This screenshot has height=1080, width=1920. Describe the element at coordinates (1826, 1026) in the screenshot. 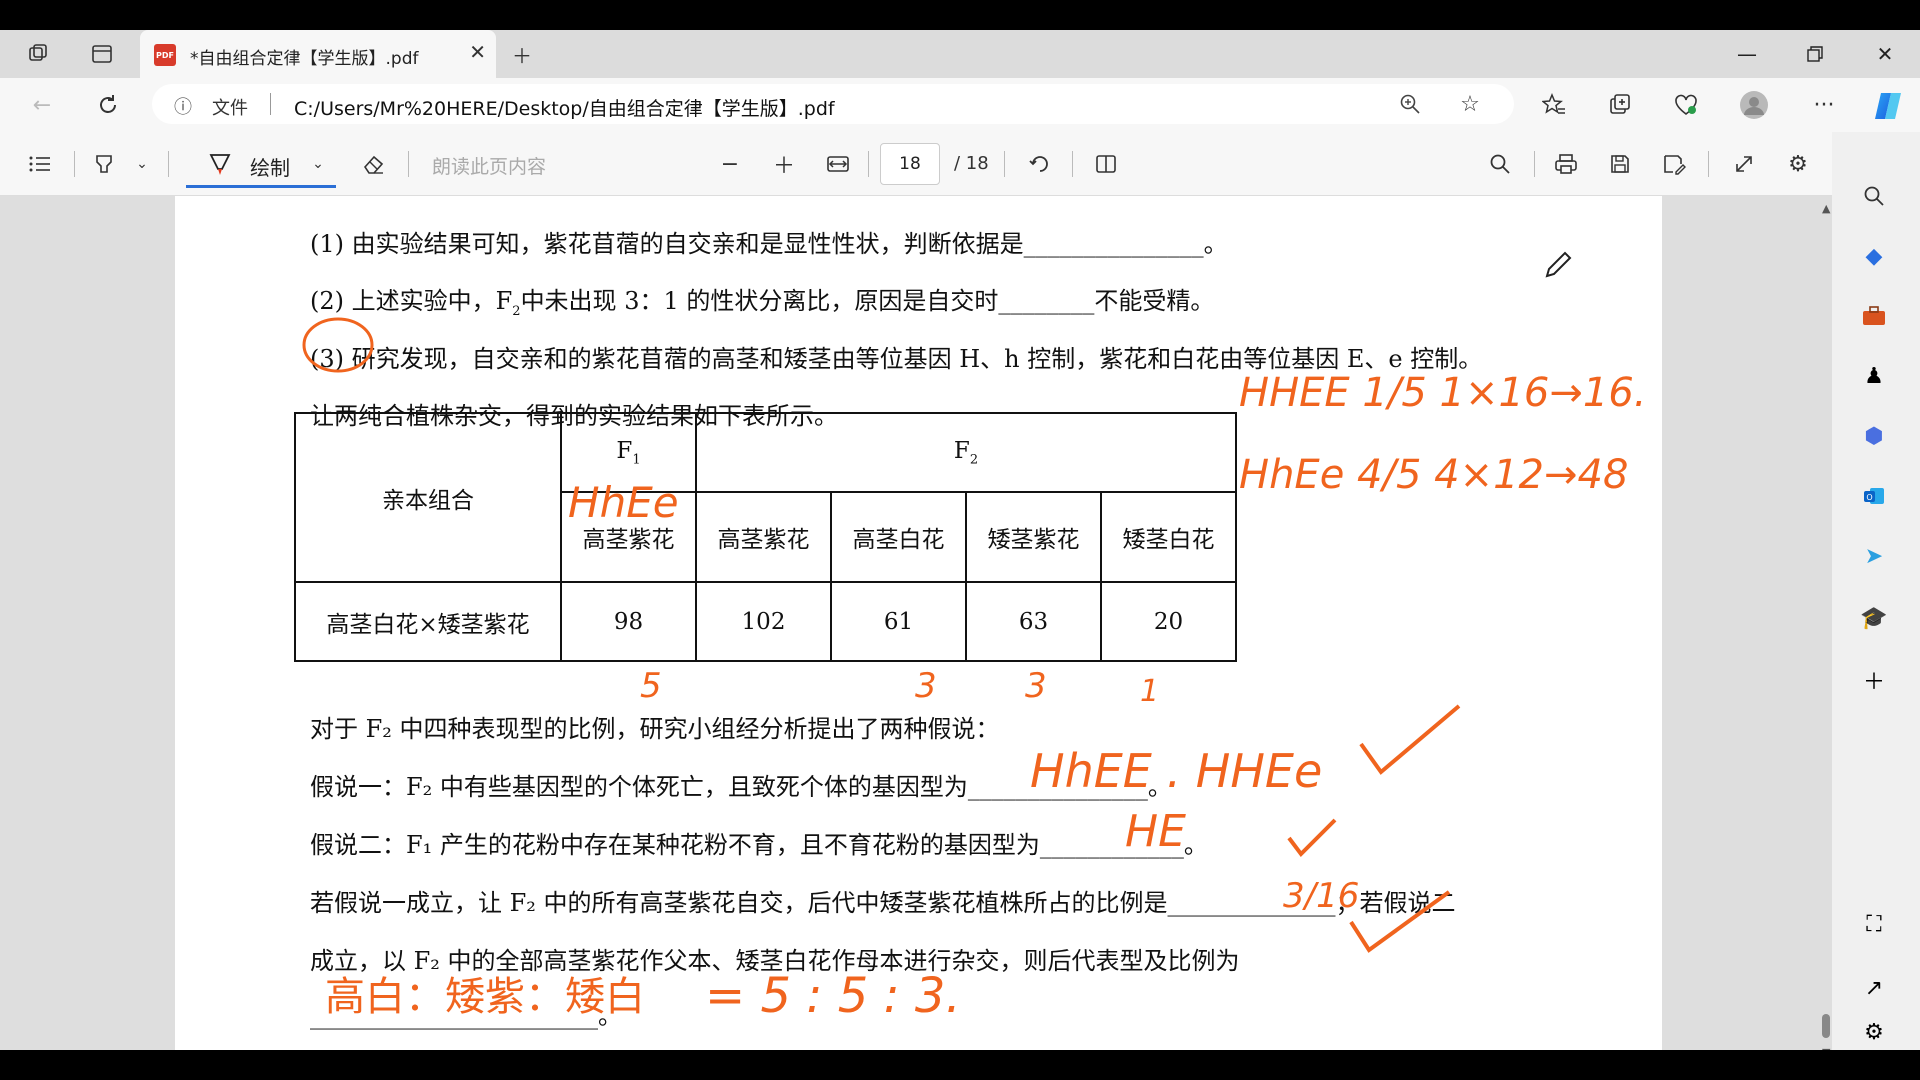

I see `scrollbar-thumb` at that location.